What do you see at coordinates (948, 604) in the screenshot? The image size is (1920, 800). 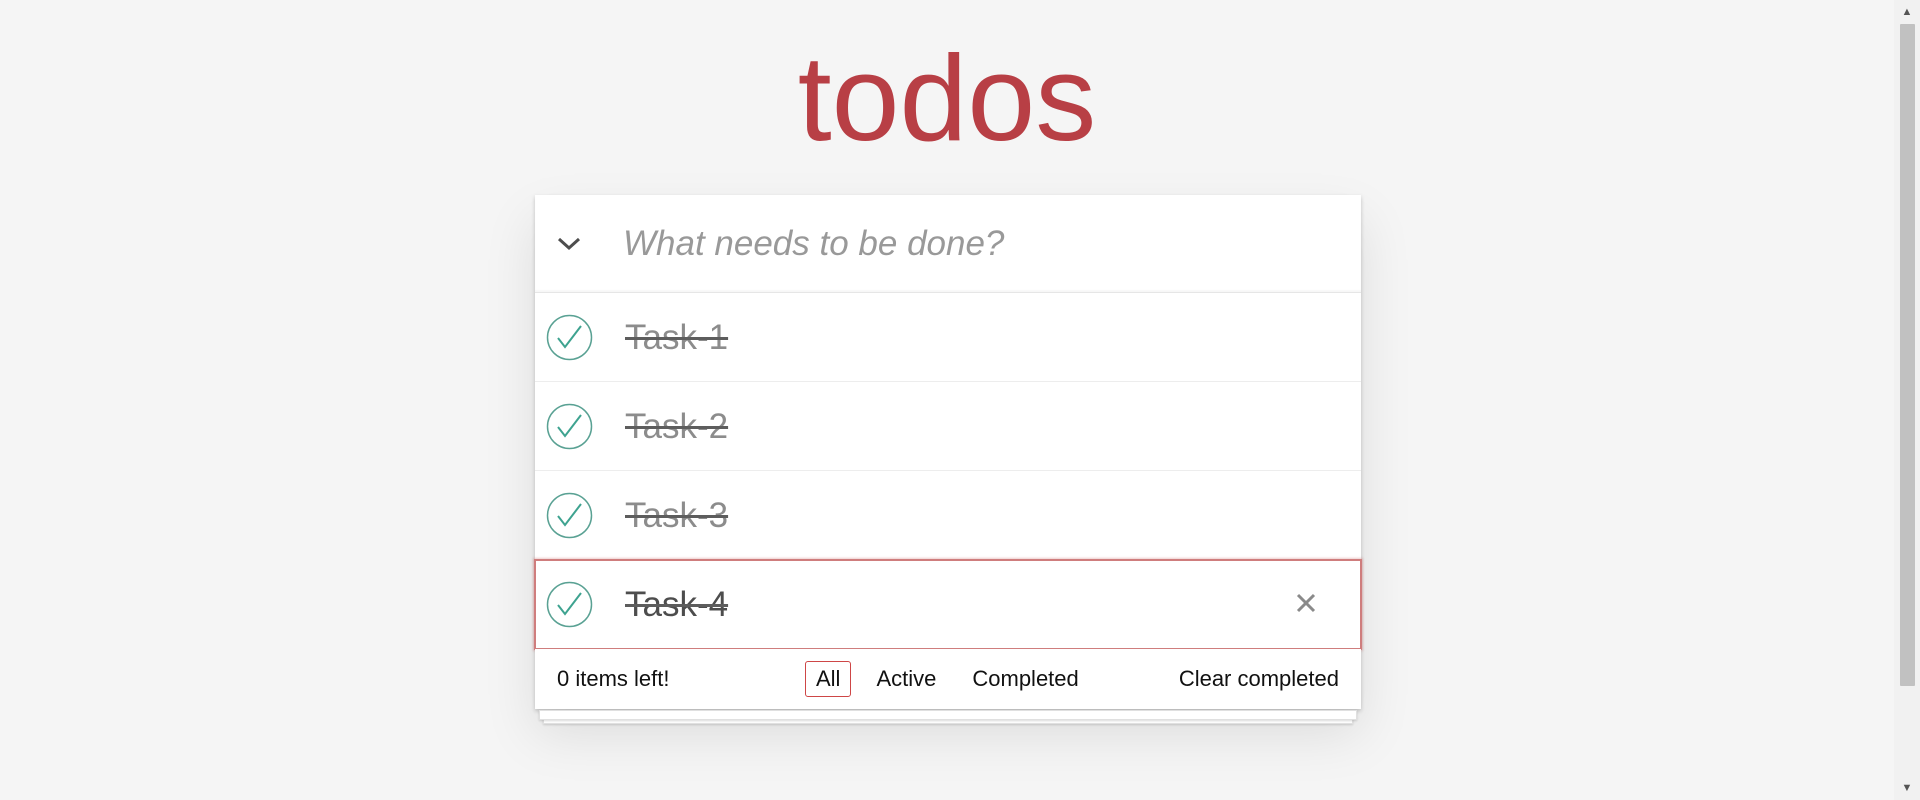 I see `todo-item: Task-4` at bounding box center [948, 604].